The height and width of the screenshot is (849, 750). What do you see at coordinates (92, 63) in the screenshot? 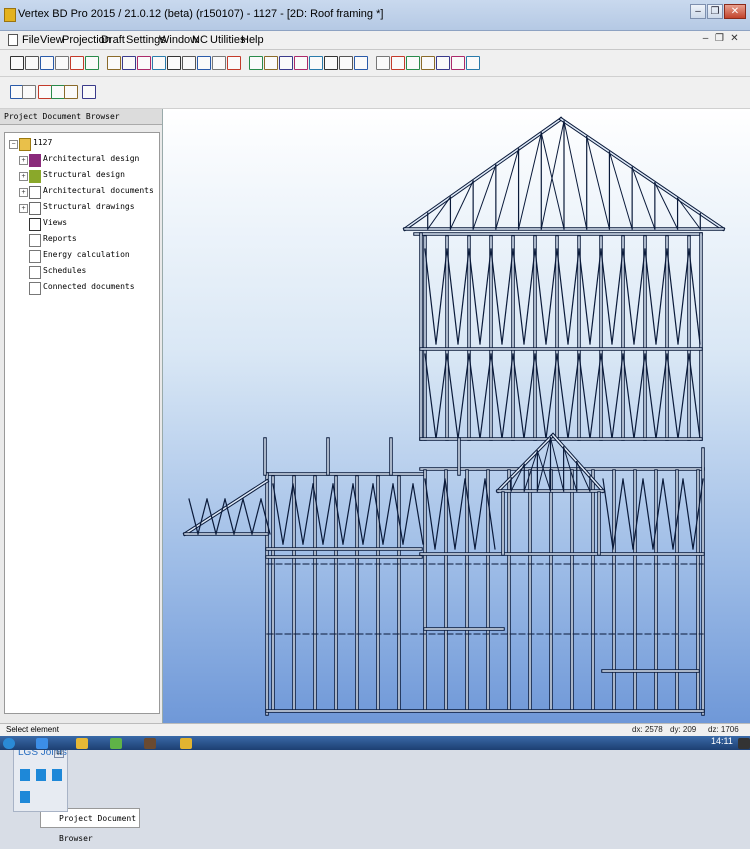
I see `layers-icon` at bounding box center [92, 63].